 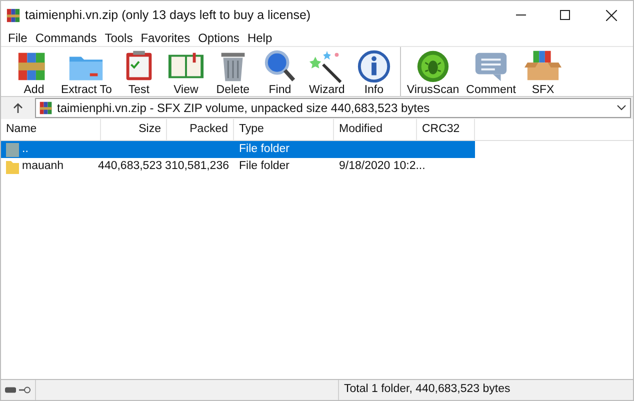 What do you see at coordinates (238, 149) in the screenshot?
I see `file-row: .. File folder` at bounding box center [238, 149].